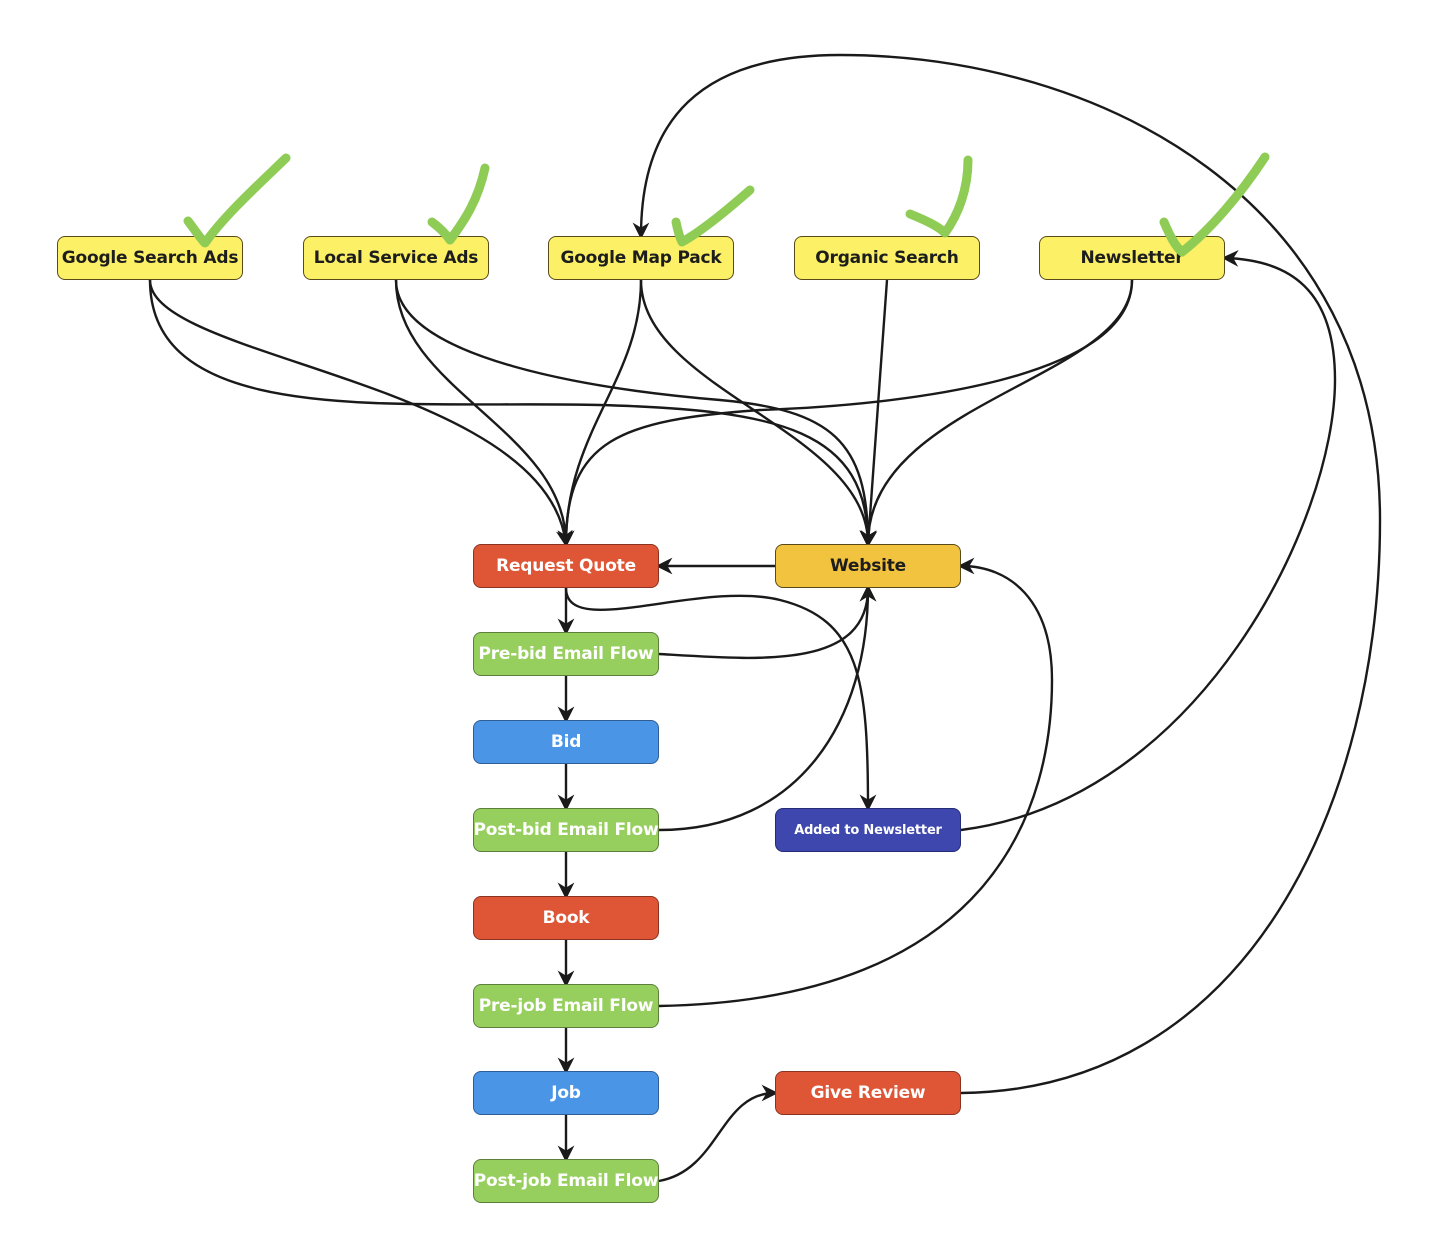 This screenshot has width=1446, height=1250. Describe the element at coordinates (874, 413) in the screenshot. I see `edge-org-to-web` at that location.